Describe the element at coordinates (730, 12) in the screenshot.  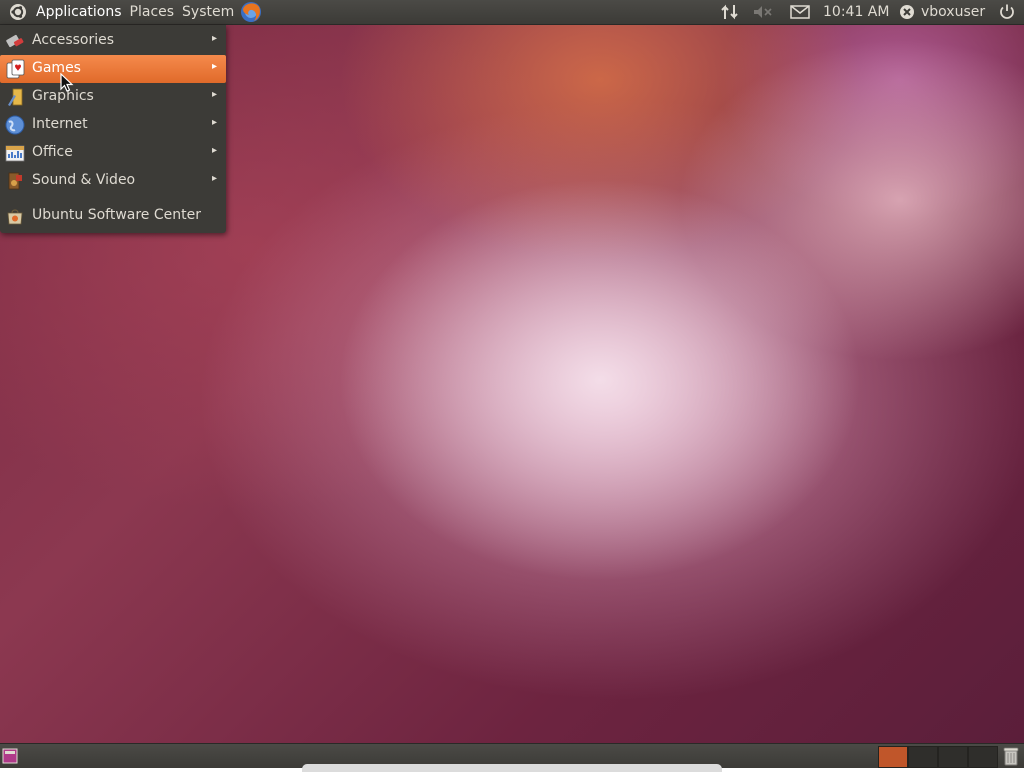
I see `network-icon` at that location.